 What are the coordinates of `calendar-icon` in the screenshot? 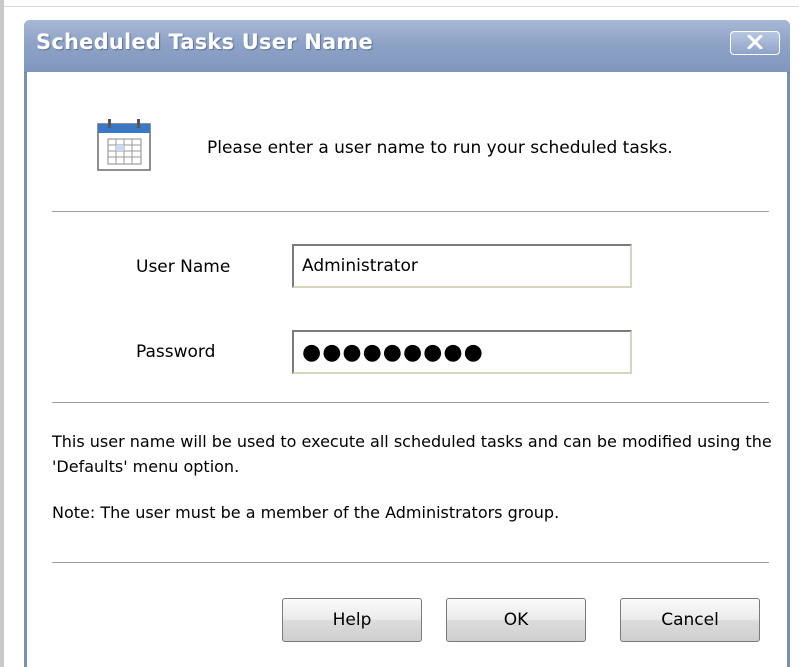 It's located at (124, 144).